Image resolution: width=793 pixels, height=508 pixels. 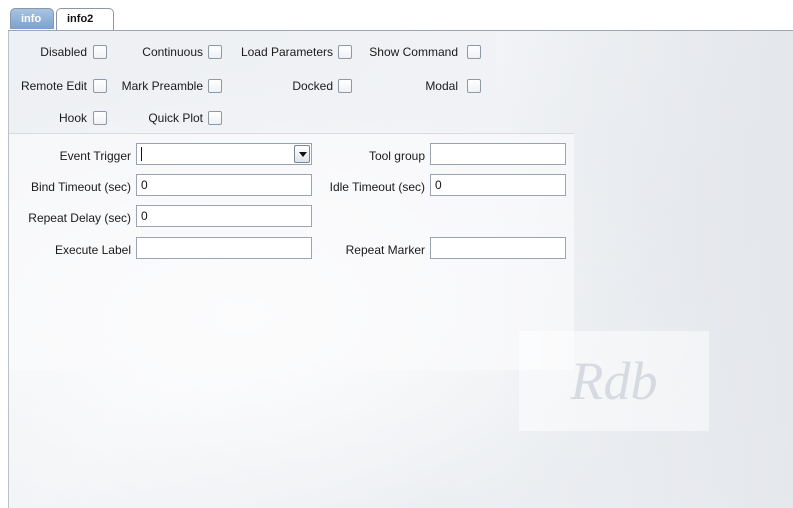 What do you see at coordinates (400, 18) in the screenshot?
I see `tab-strip: info info2` at bounding box center [400, 18].